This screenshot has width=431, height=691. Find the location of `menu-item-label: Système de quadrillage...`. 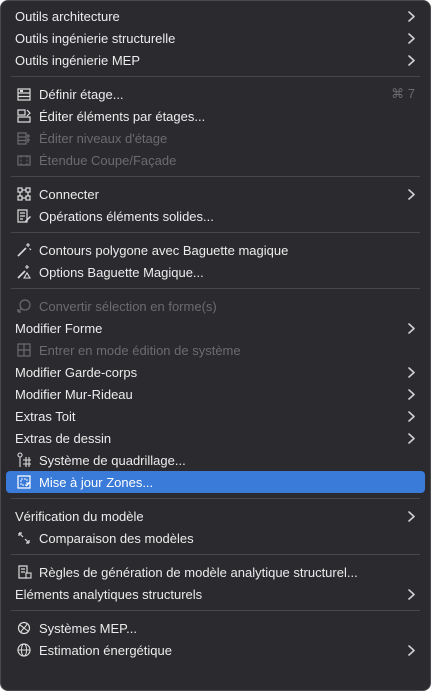

menu-item-label: Système de quadrillage... is located at coordinates (112, 460).